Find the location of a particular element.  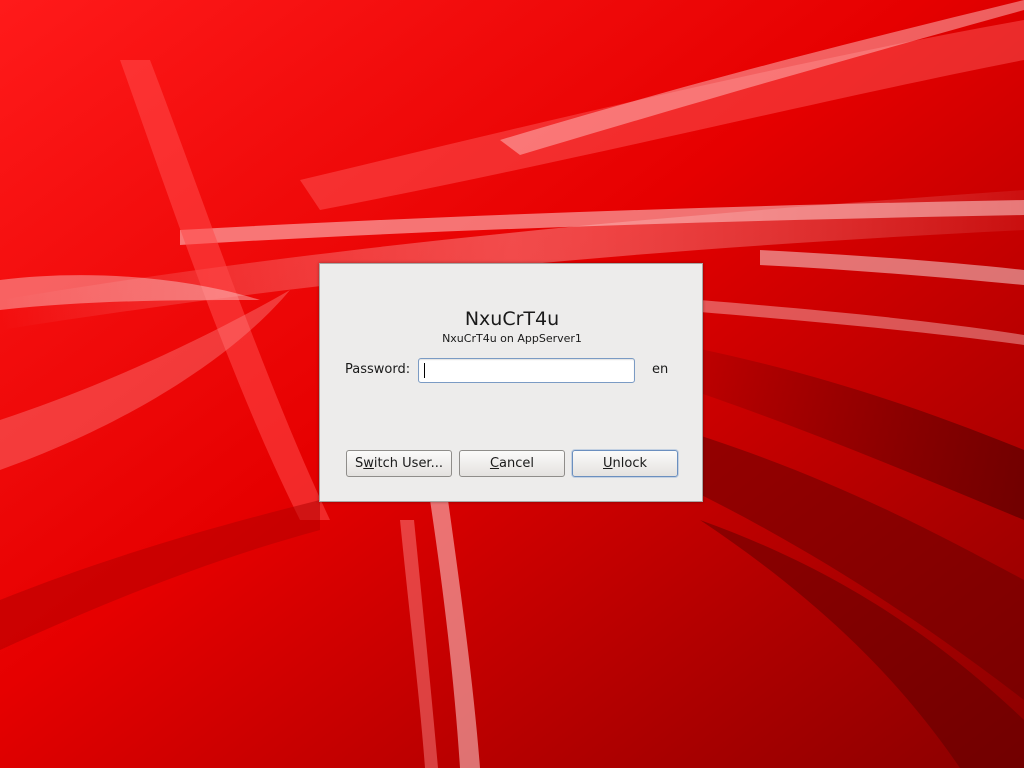

cancel-mnemonic: C is located at coordinates (494, 463).